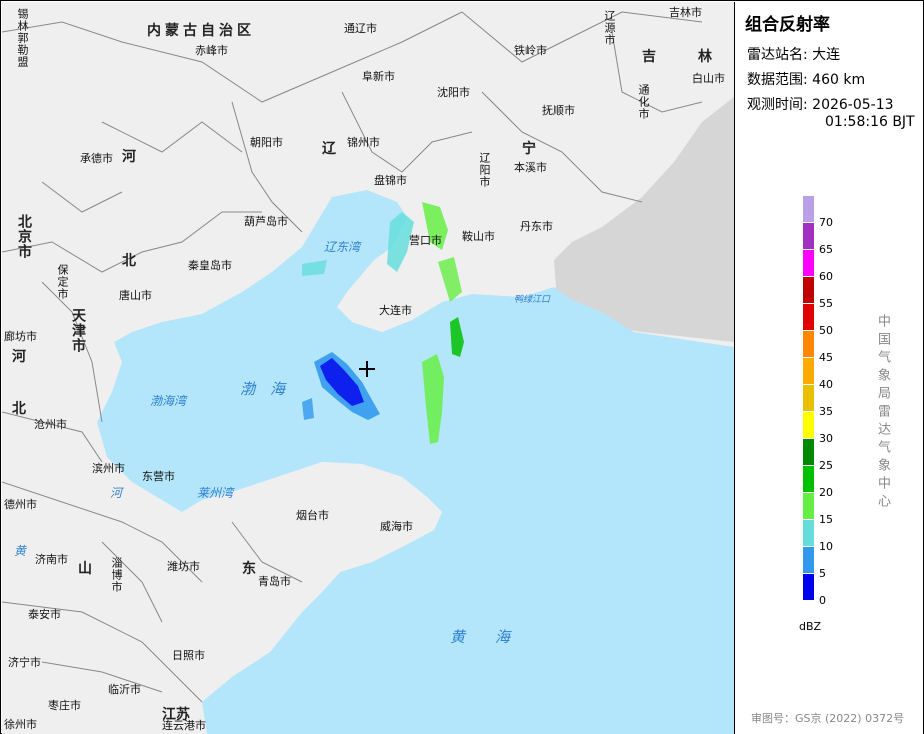 Image resolution: width=924 pixels, height=734 pixels. Describe the element at coordinates (777, 105) in the screenshot. I see `time-label: 观测时间:` at that location.